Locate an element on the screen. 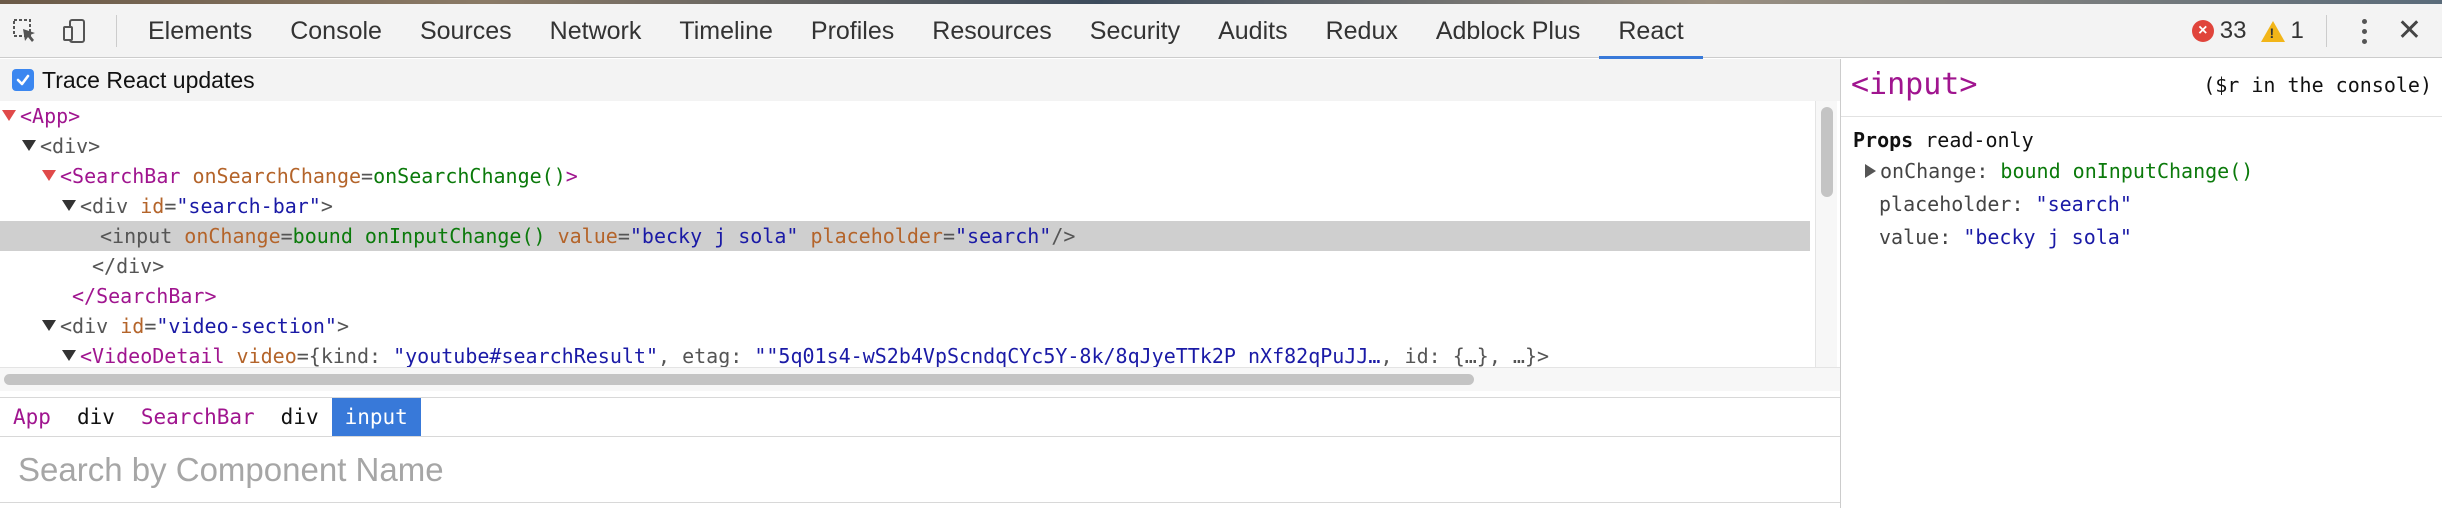 The width and height of the screenshot is (2442, 508). close-icon: ✕ is located at coordinates (2409, 31).